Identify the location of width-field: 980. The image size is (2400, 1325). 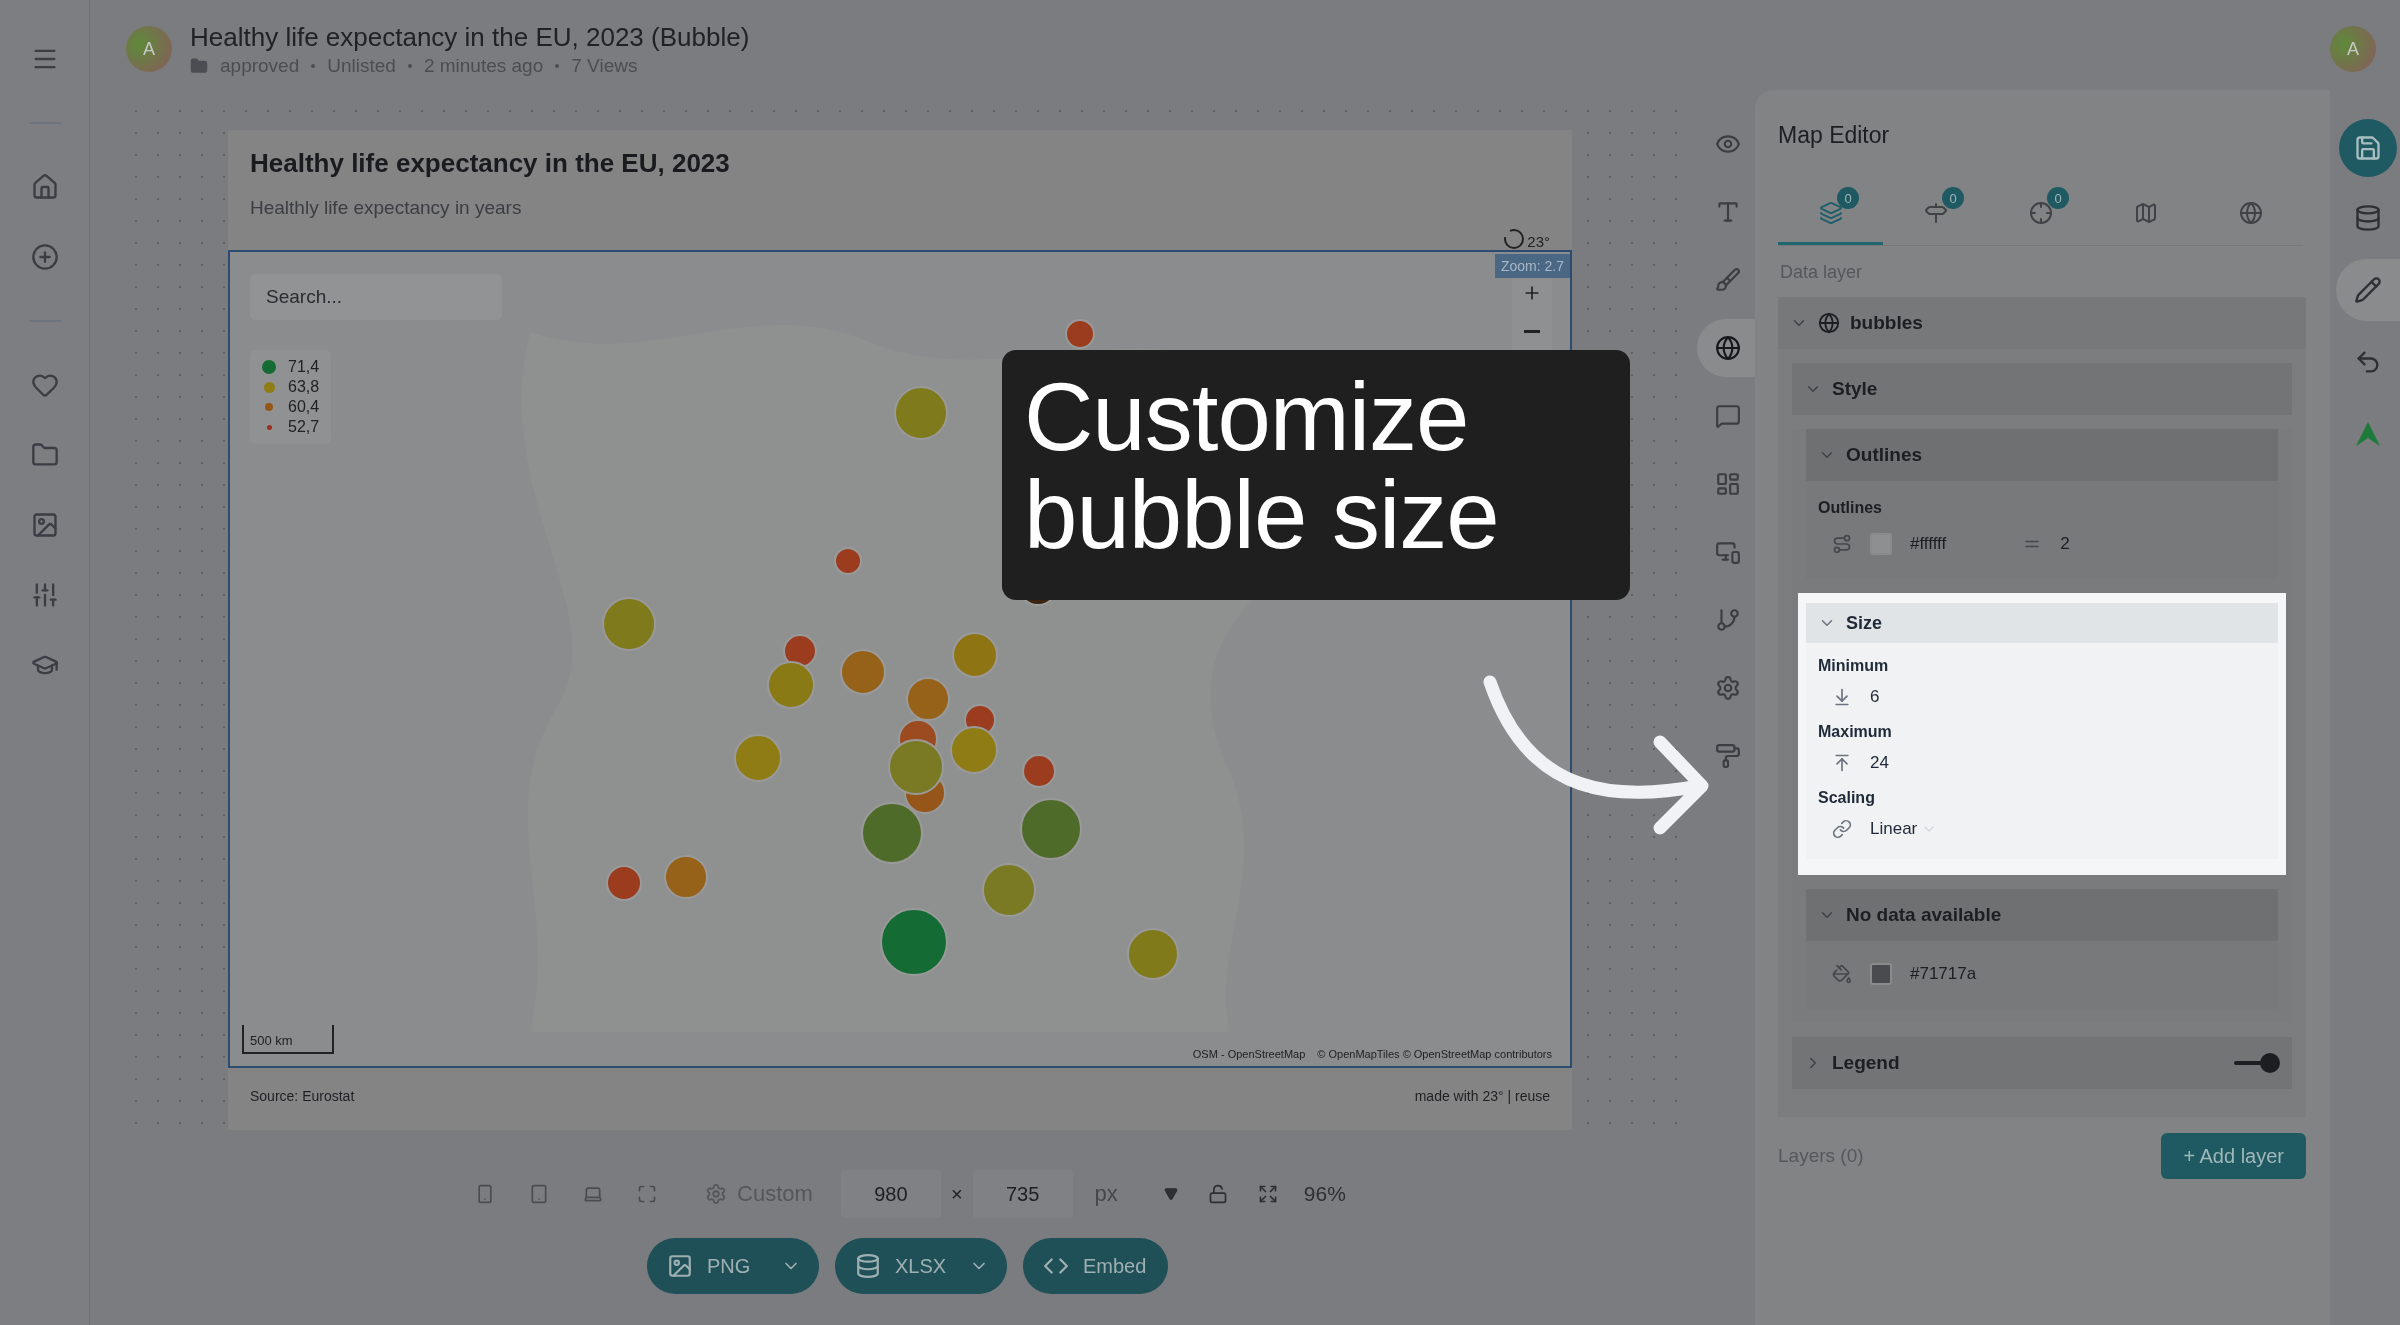
(890, 1194).